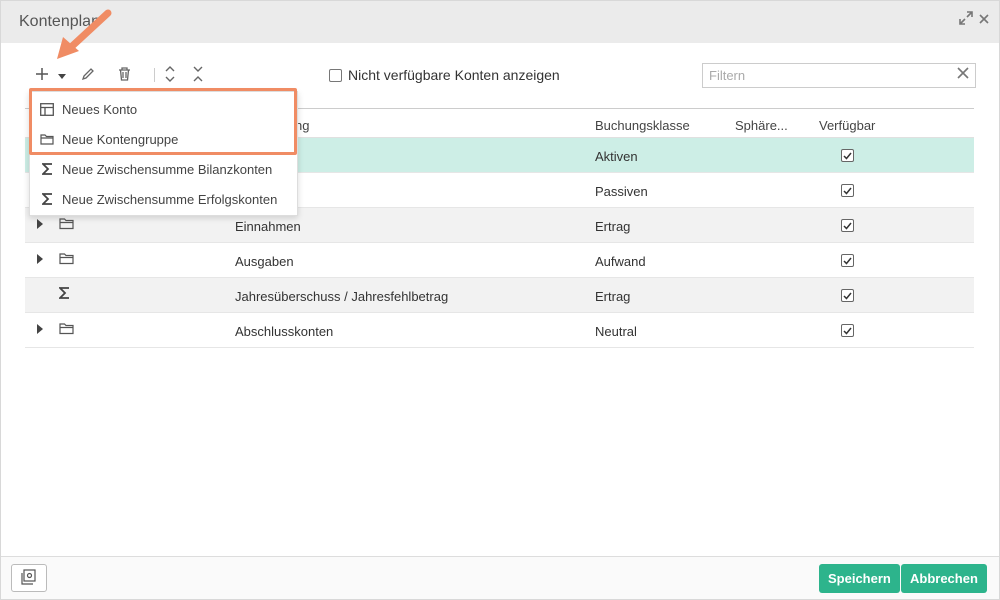 The height and width of the screenshot is (600, 1000). I want to click on settings-button, so click(29, 578).